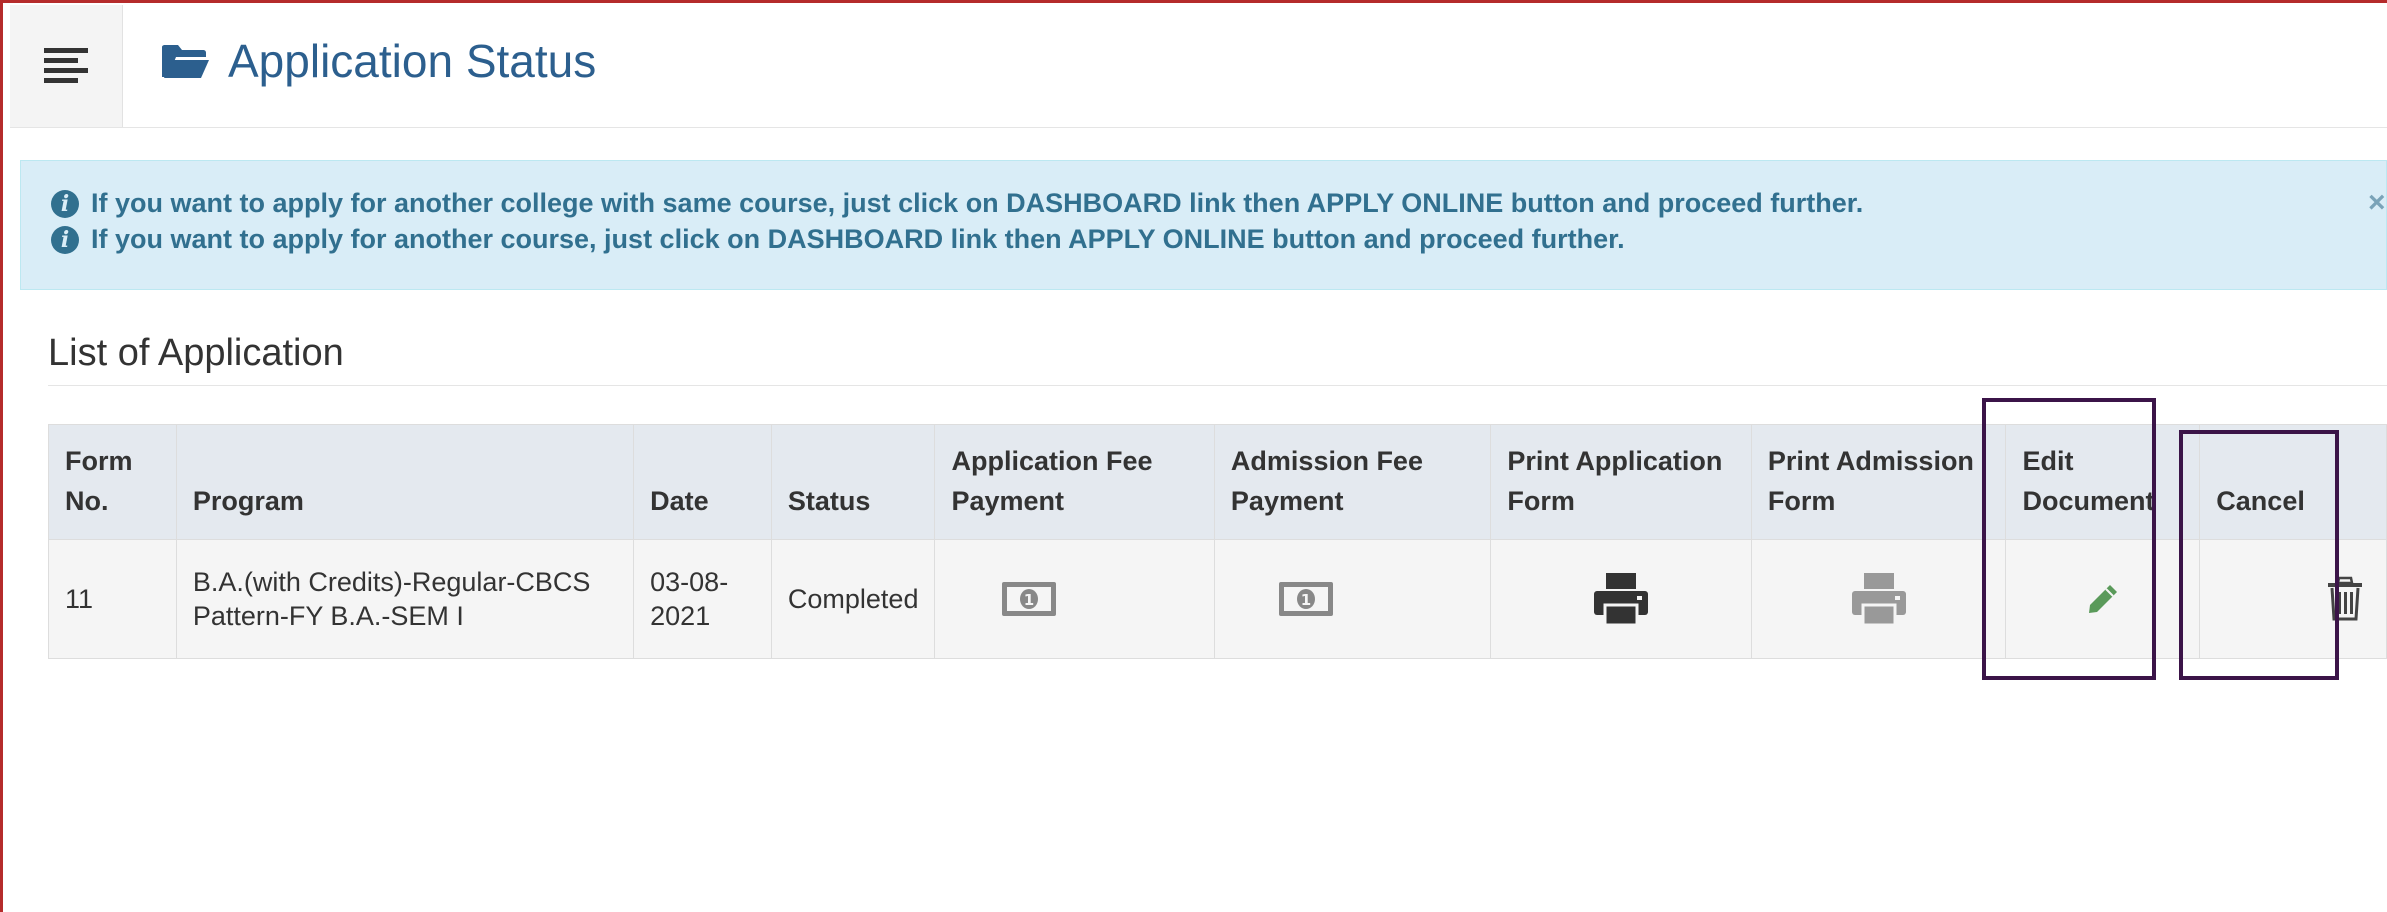 This screenshot has width=2387, height=912. I want to click on column-header-print-application: Print Application Form, so click(1621, 482).